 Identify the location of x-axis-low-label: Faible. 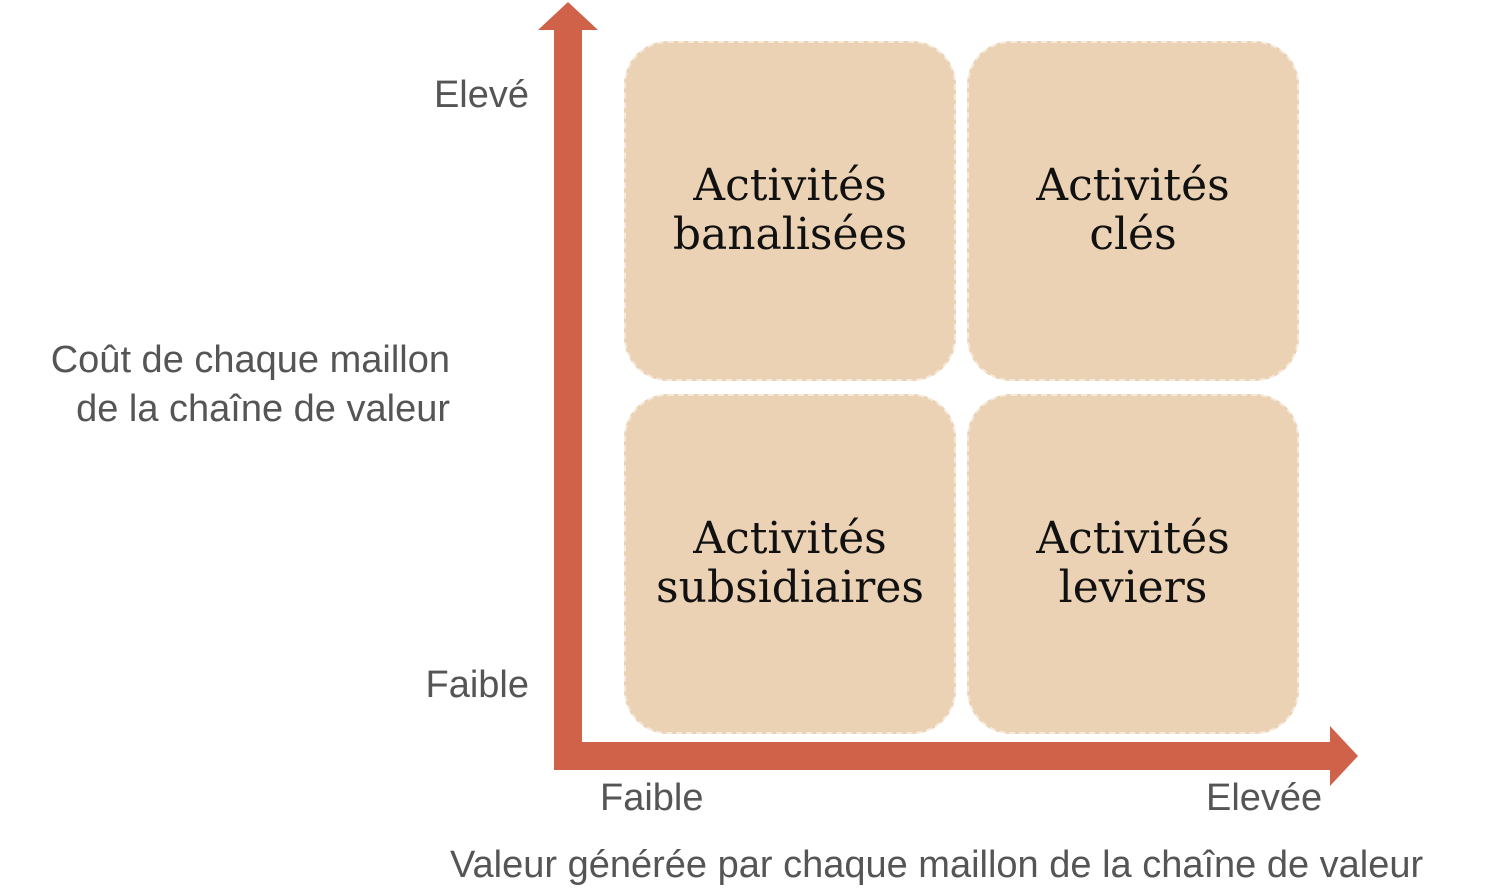
(652, 798).